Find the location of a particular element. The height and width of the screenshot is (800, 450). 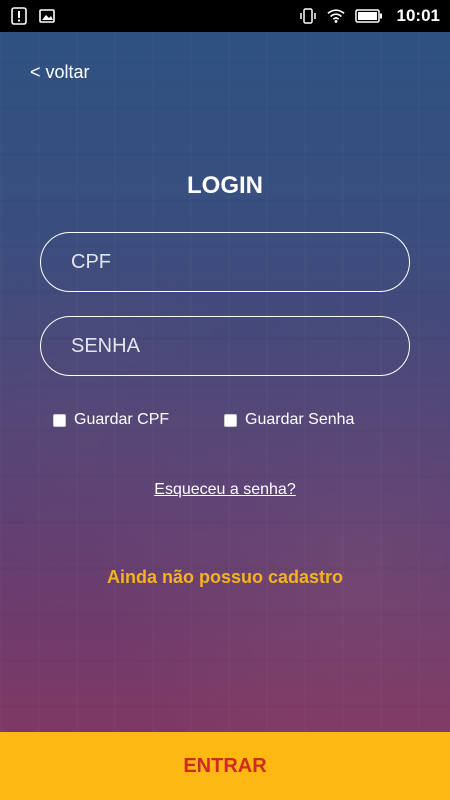

remember-cpf-checkbox: Guardar CPF is located at coordinates (111, 420).